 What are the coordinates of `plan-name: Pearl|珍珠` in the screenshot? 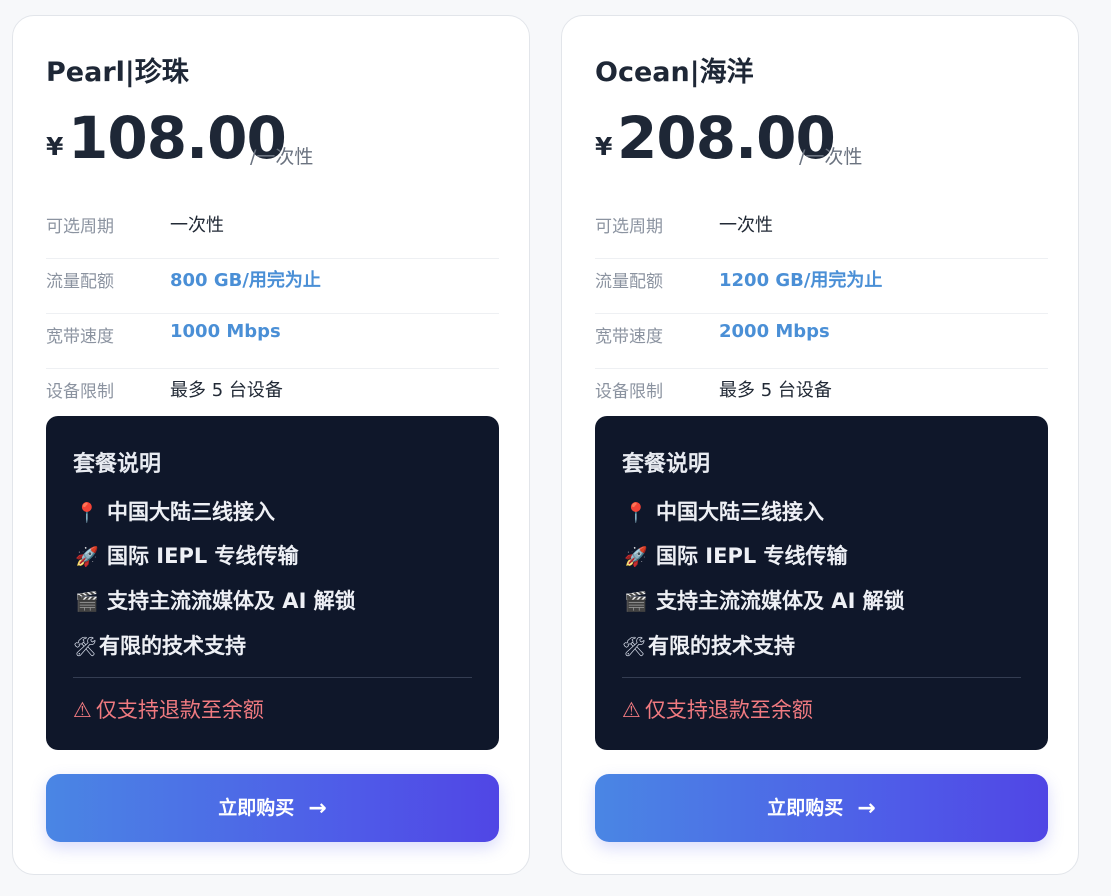 It's located at (117, 72).